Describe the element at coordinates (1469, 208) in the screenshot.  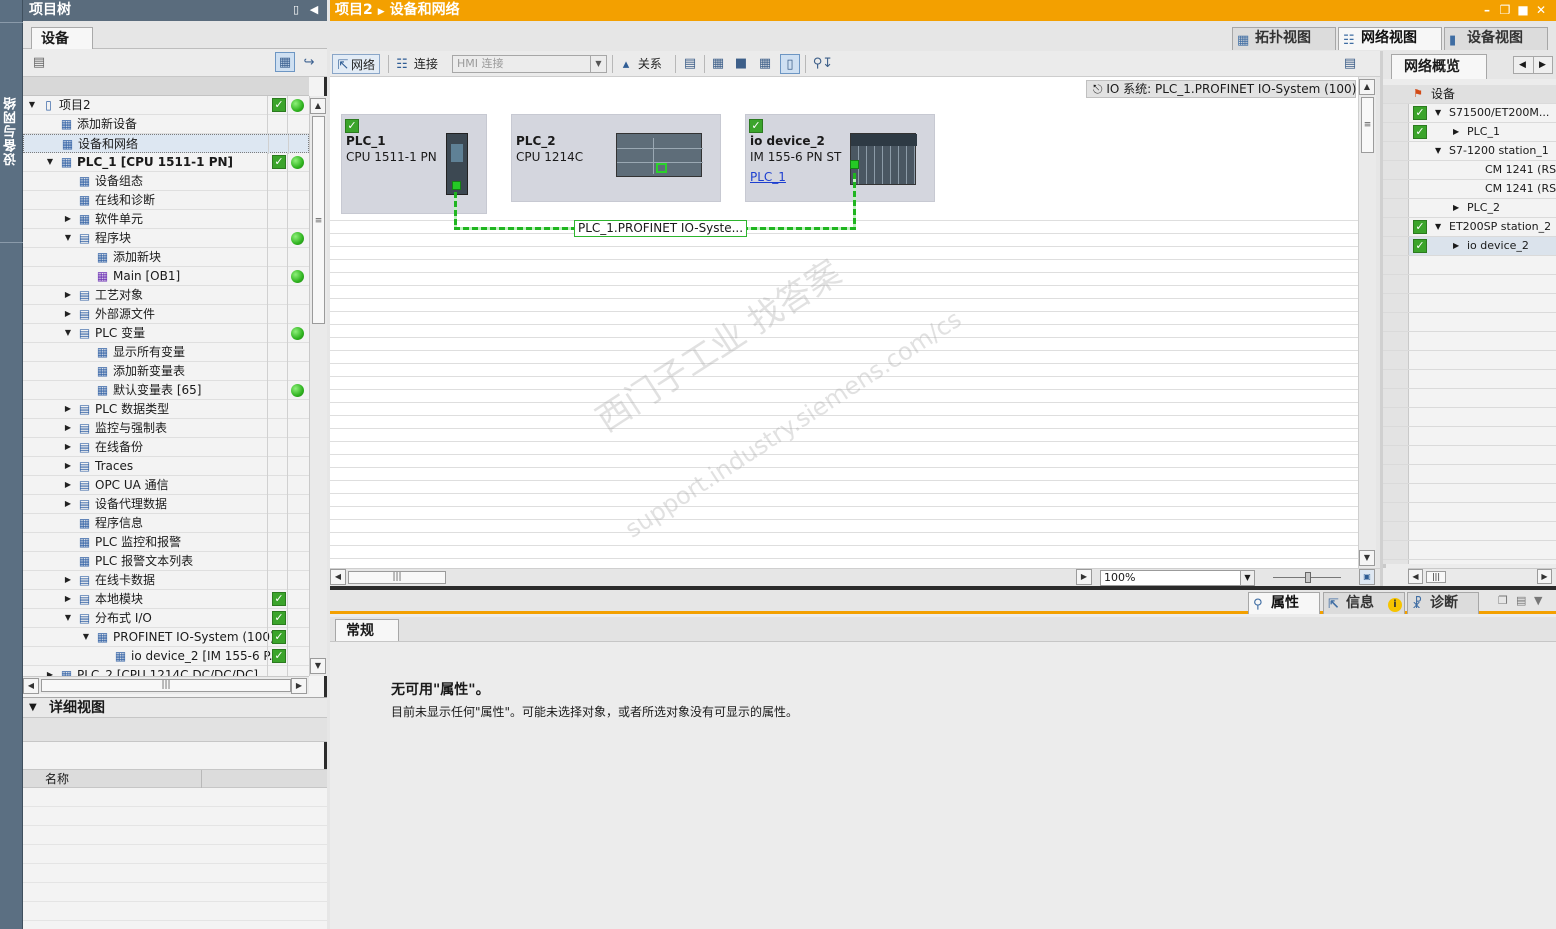
I see `overview-item: ▶ PLC_2` at that location.